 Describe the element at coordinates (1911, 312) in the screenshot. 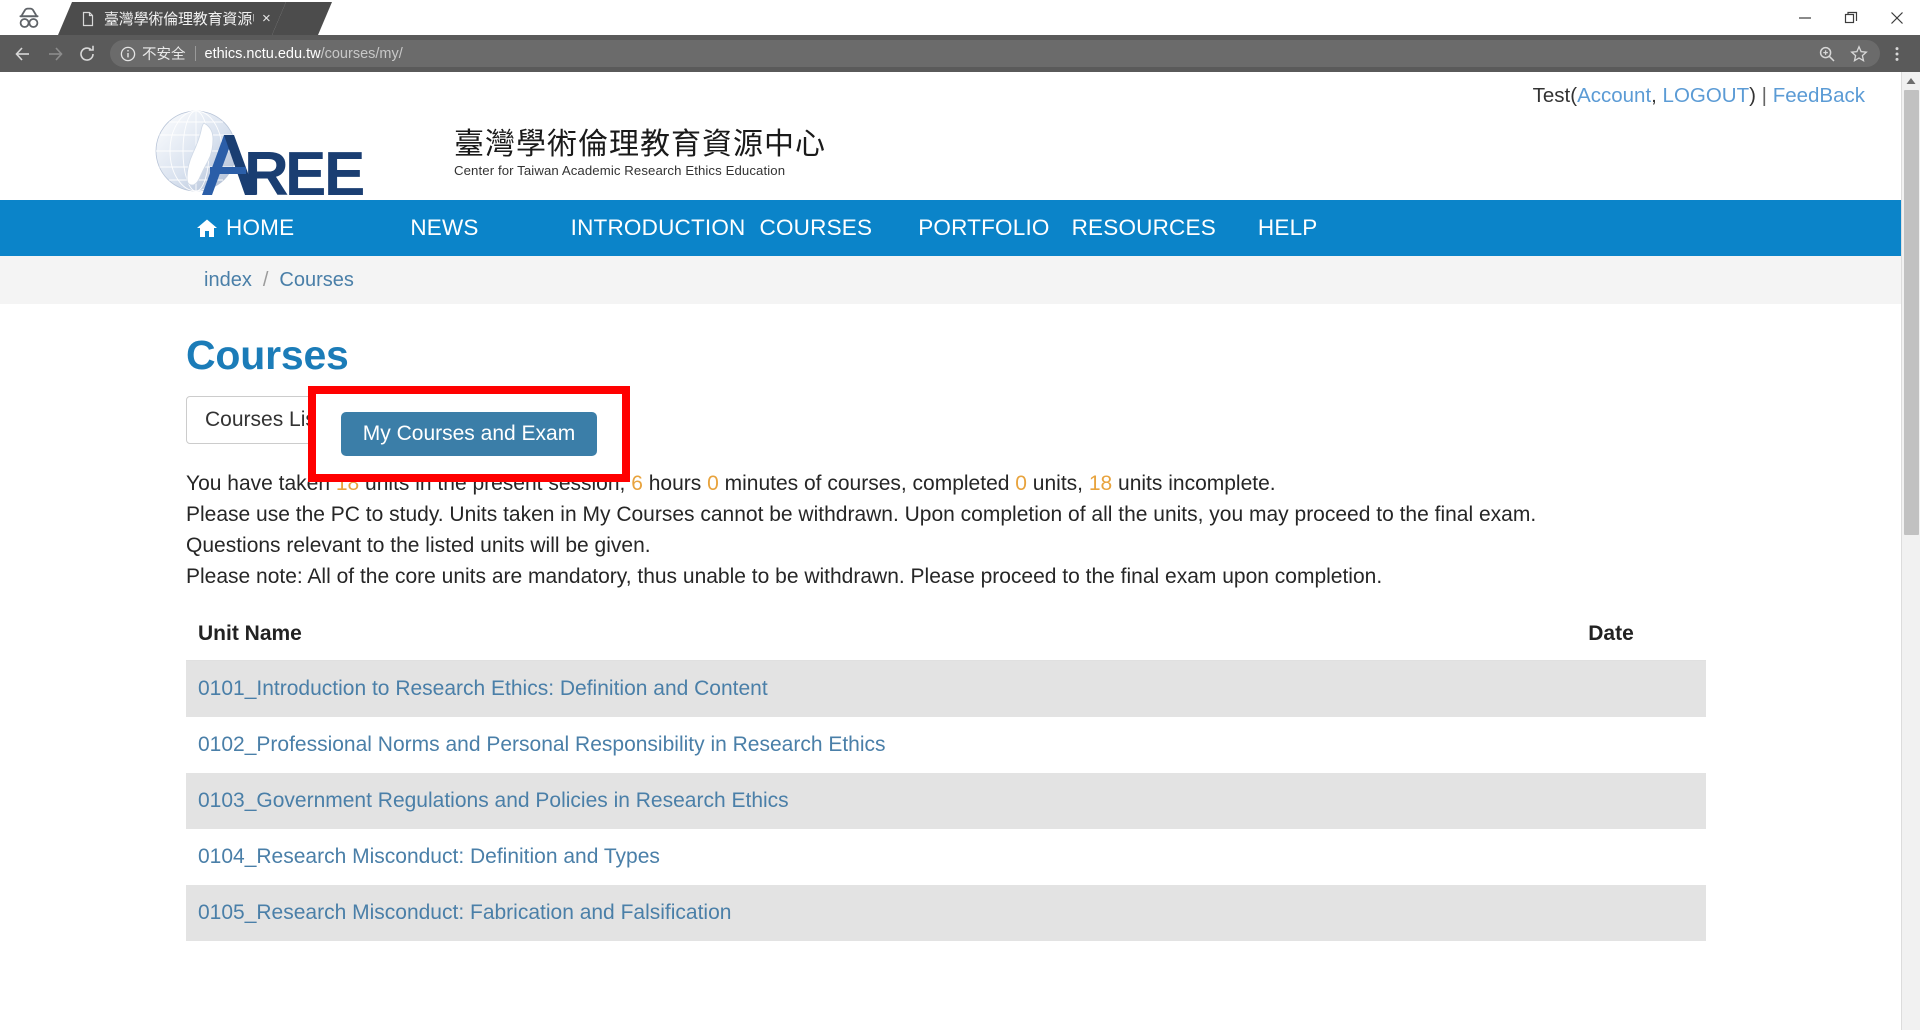

I see `scrollbar-thumb` at that location.